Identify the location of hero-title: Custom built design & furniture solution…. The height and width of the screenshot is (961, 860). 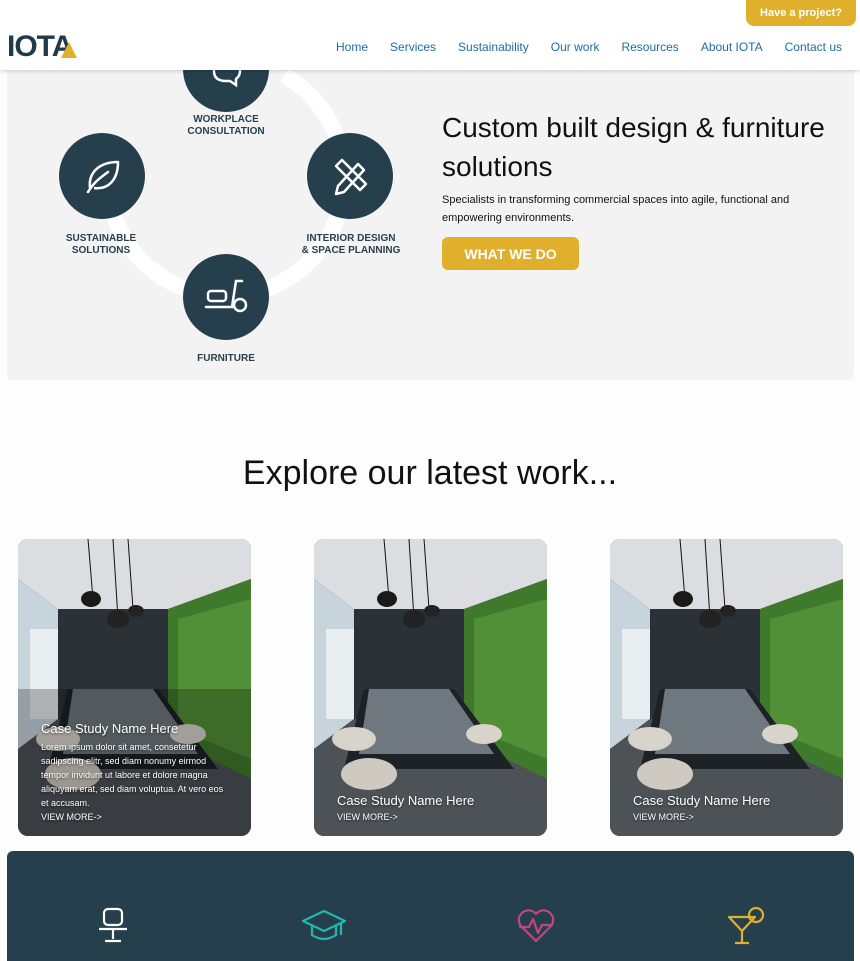
(633, 147).